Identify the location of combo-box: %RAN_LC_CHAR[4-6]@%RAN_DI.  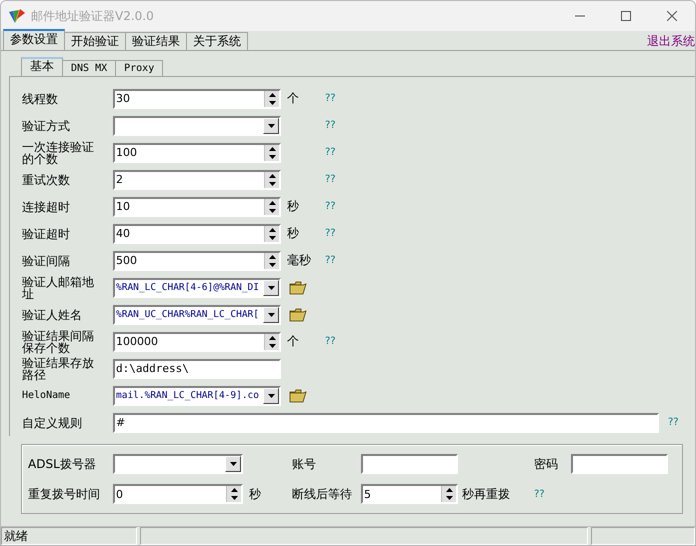
(197, 288).